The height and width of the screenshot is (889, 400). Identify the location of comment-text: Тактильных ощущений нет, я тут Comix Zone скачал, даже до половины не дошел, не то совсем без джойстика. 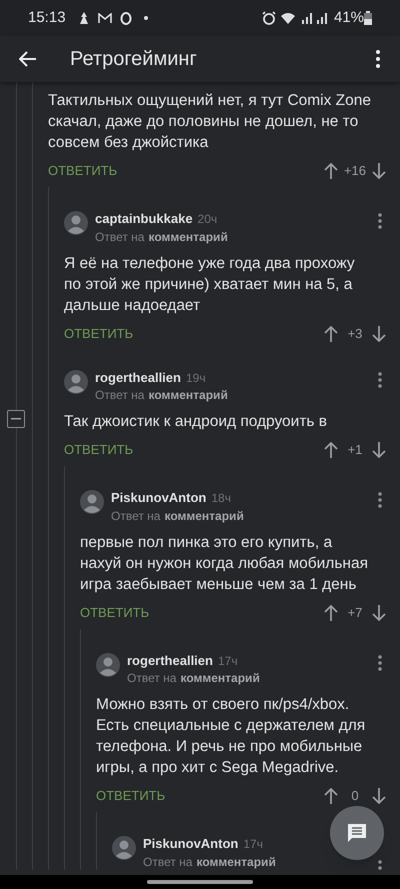
(210, 122).